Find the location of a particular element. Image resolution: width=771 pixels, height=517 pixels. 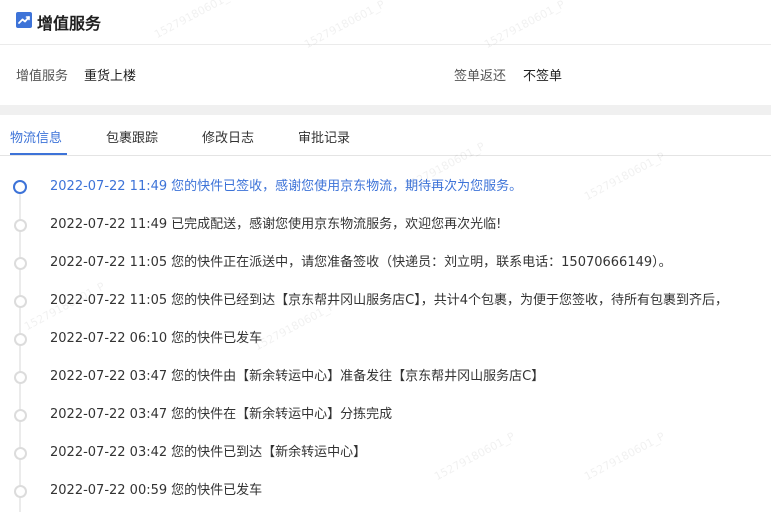

section-divider is located at coordinates (385, 110).